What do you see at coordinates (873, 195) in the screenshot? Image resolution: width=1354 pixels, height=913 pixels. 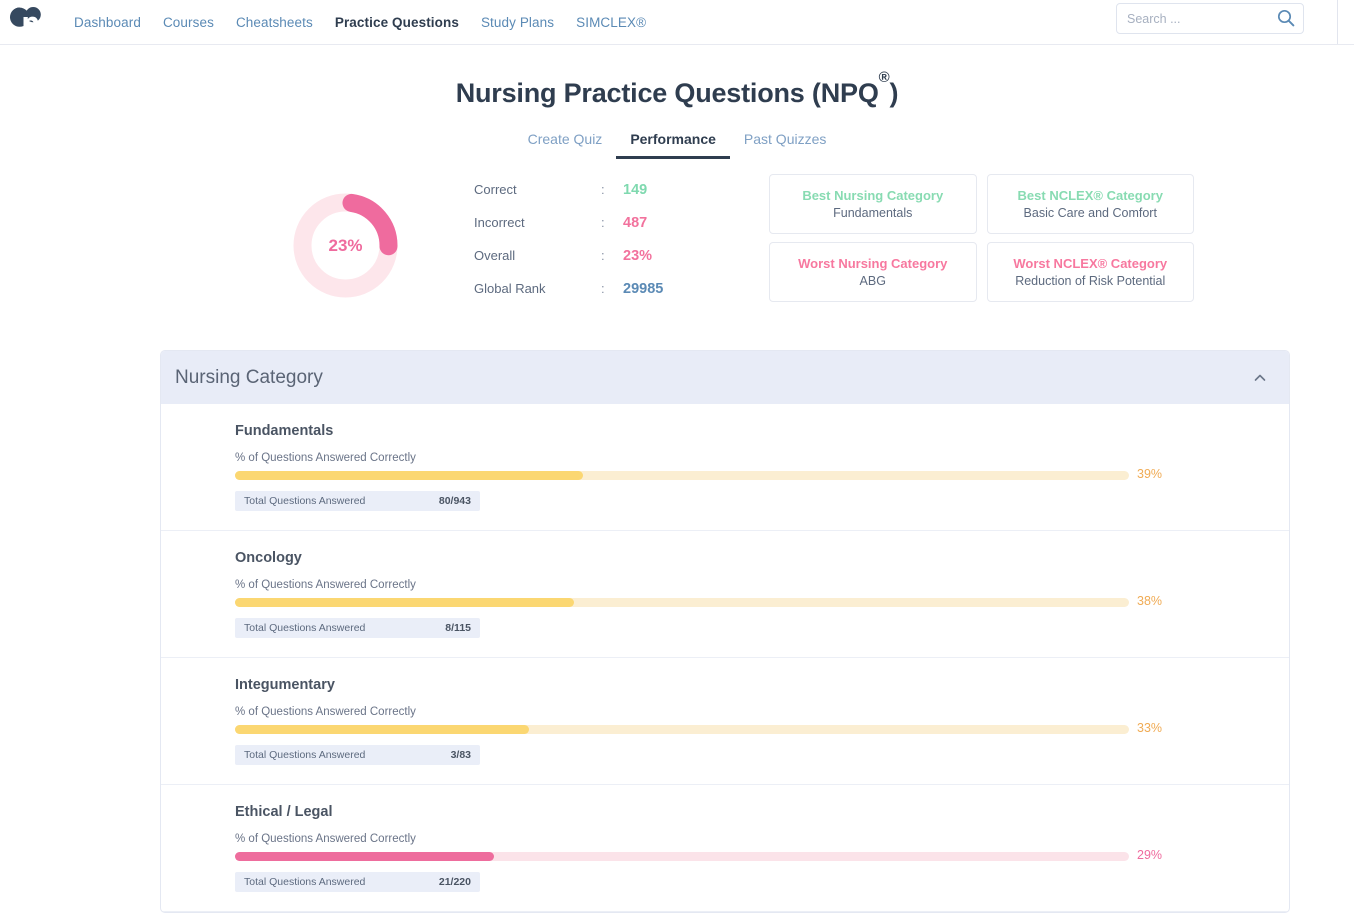 I see `card-best-nursing-title: Best Nursing Category` at bounding box center [873, 195].